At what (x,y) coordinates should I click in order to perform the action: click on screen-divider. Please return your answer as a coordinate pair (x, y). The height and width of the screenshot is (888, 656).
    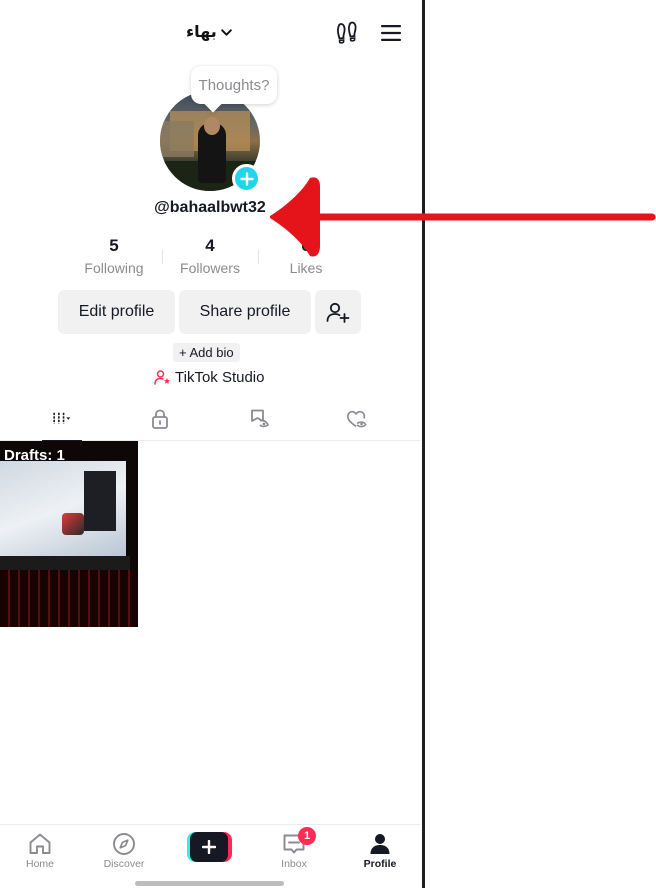
    Looking at the image, I should click on (423, 444).